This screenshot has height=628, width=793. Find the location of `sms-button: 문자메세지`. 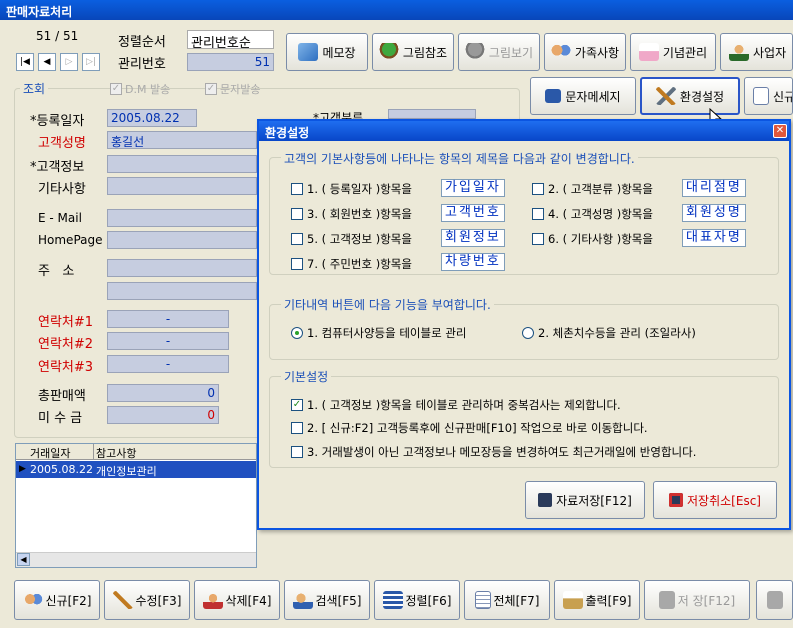

sms-button: 문자메세지 is located at coordinates (583, 96).